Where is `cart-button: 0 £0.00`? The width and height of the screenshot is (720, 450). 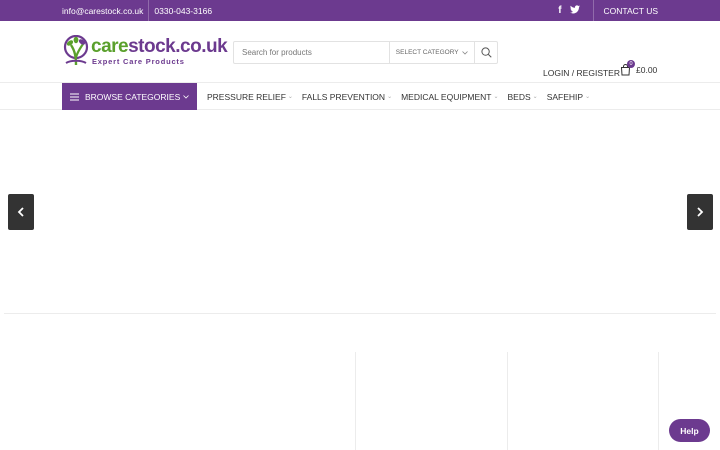 cart-button: 0 £0.00 is located at coordinates (639, 68).